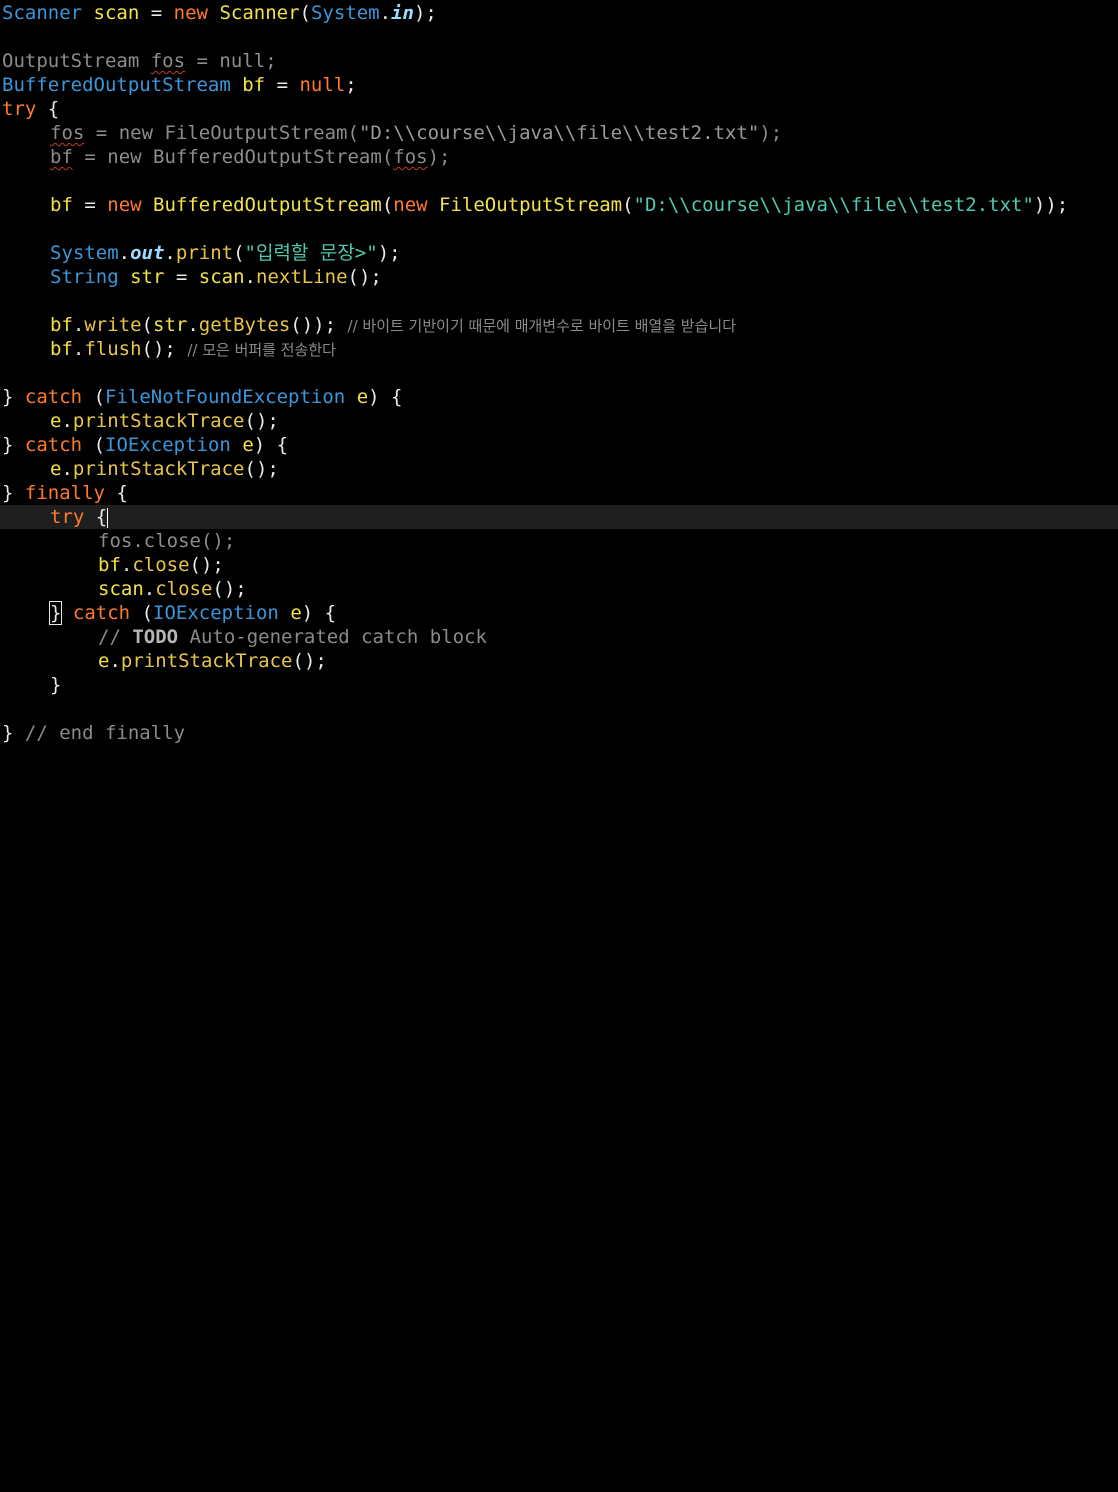 The height and width of the screenshot is (1492, 1118). Describe the element at coordinates (244, 325) in the screenshot. I see `method-token: getBytes` at that location.